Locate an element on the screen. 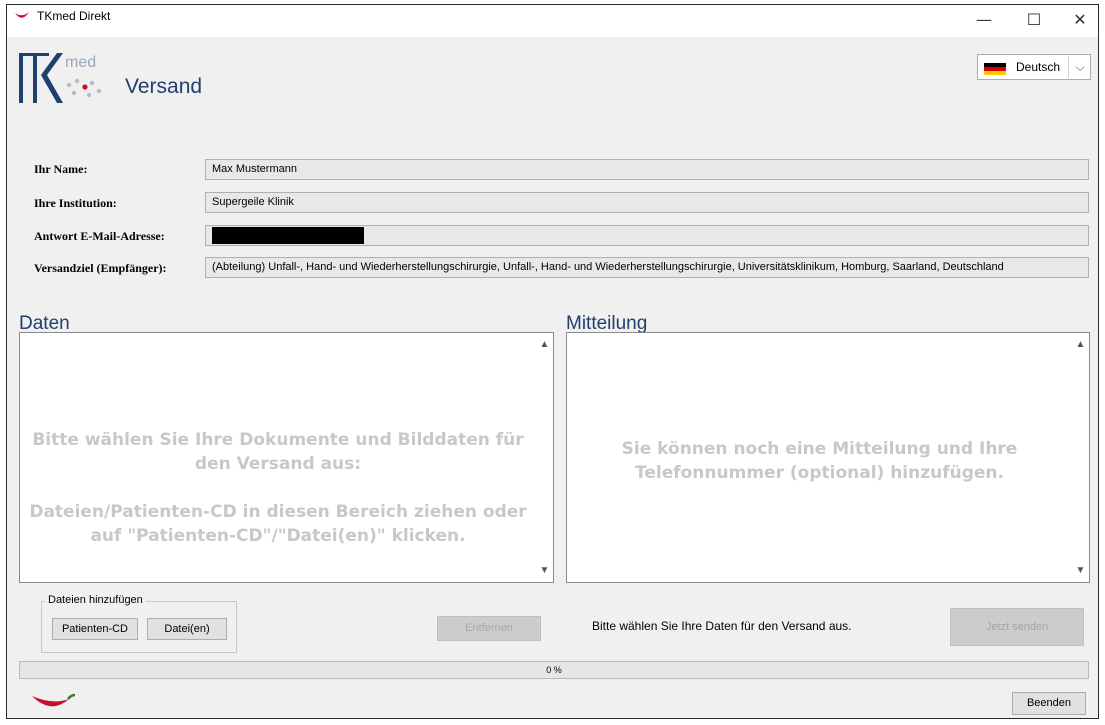 The width and height of the screenshot is (1105, 725). target-label: Versandziel (Empfänger): is located at coordinates (100, 268).